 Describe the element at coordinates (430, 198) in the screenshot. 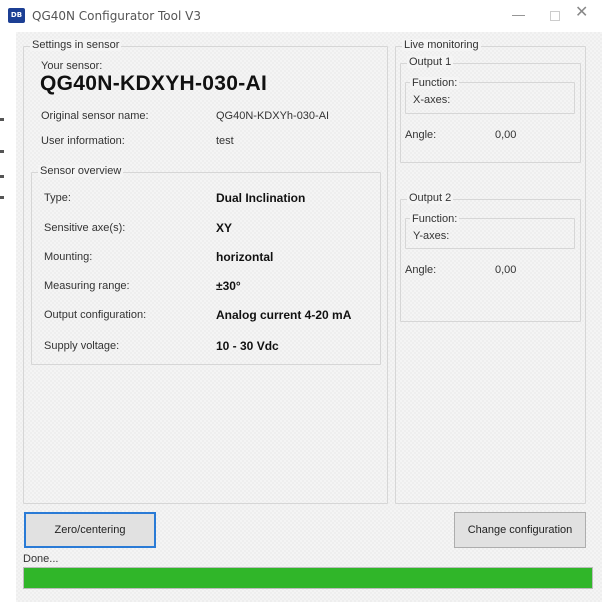

I see `output2-title: Output 2` at that location.